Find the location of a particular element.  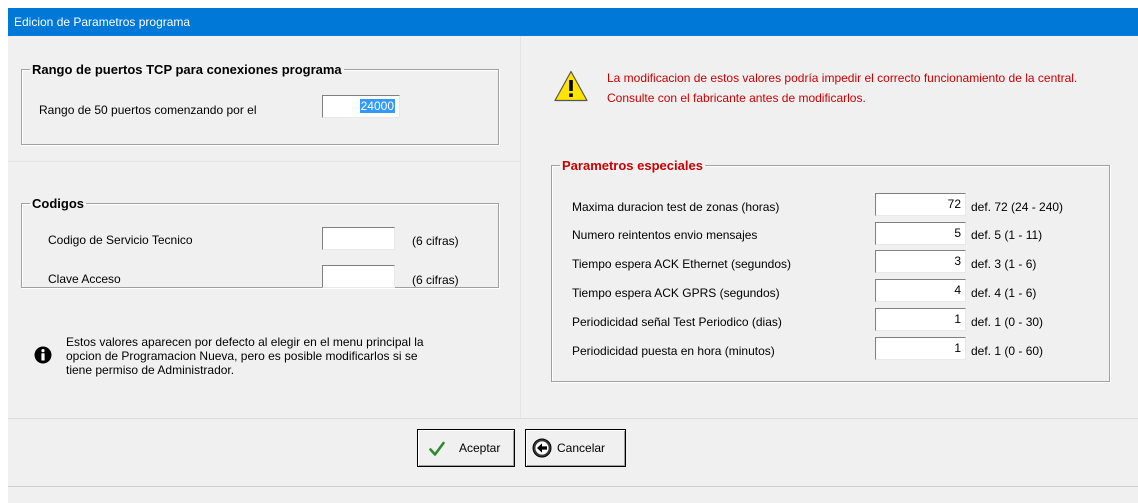

accept-button-label: Aceptar is located at coordinates (480, 448).